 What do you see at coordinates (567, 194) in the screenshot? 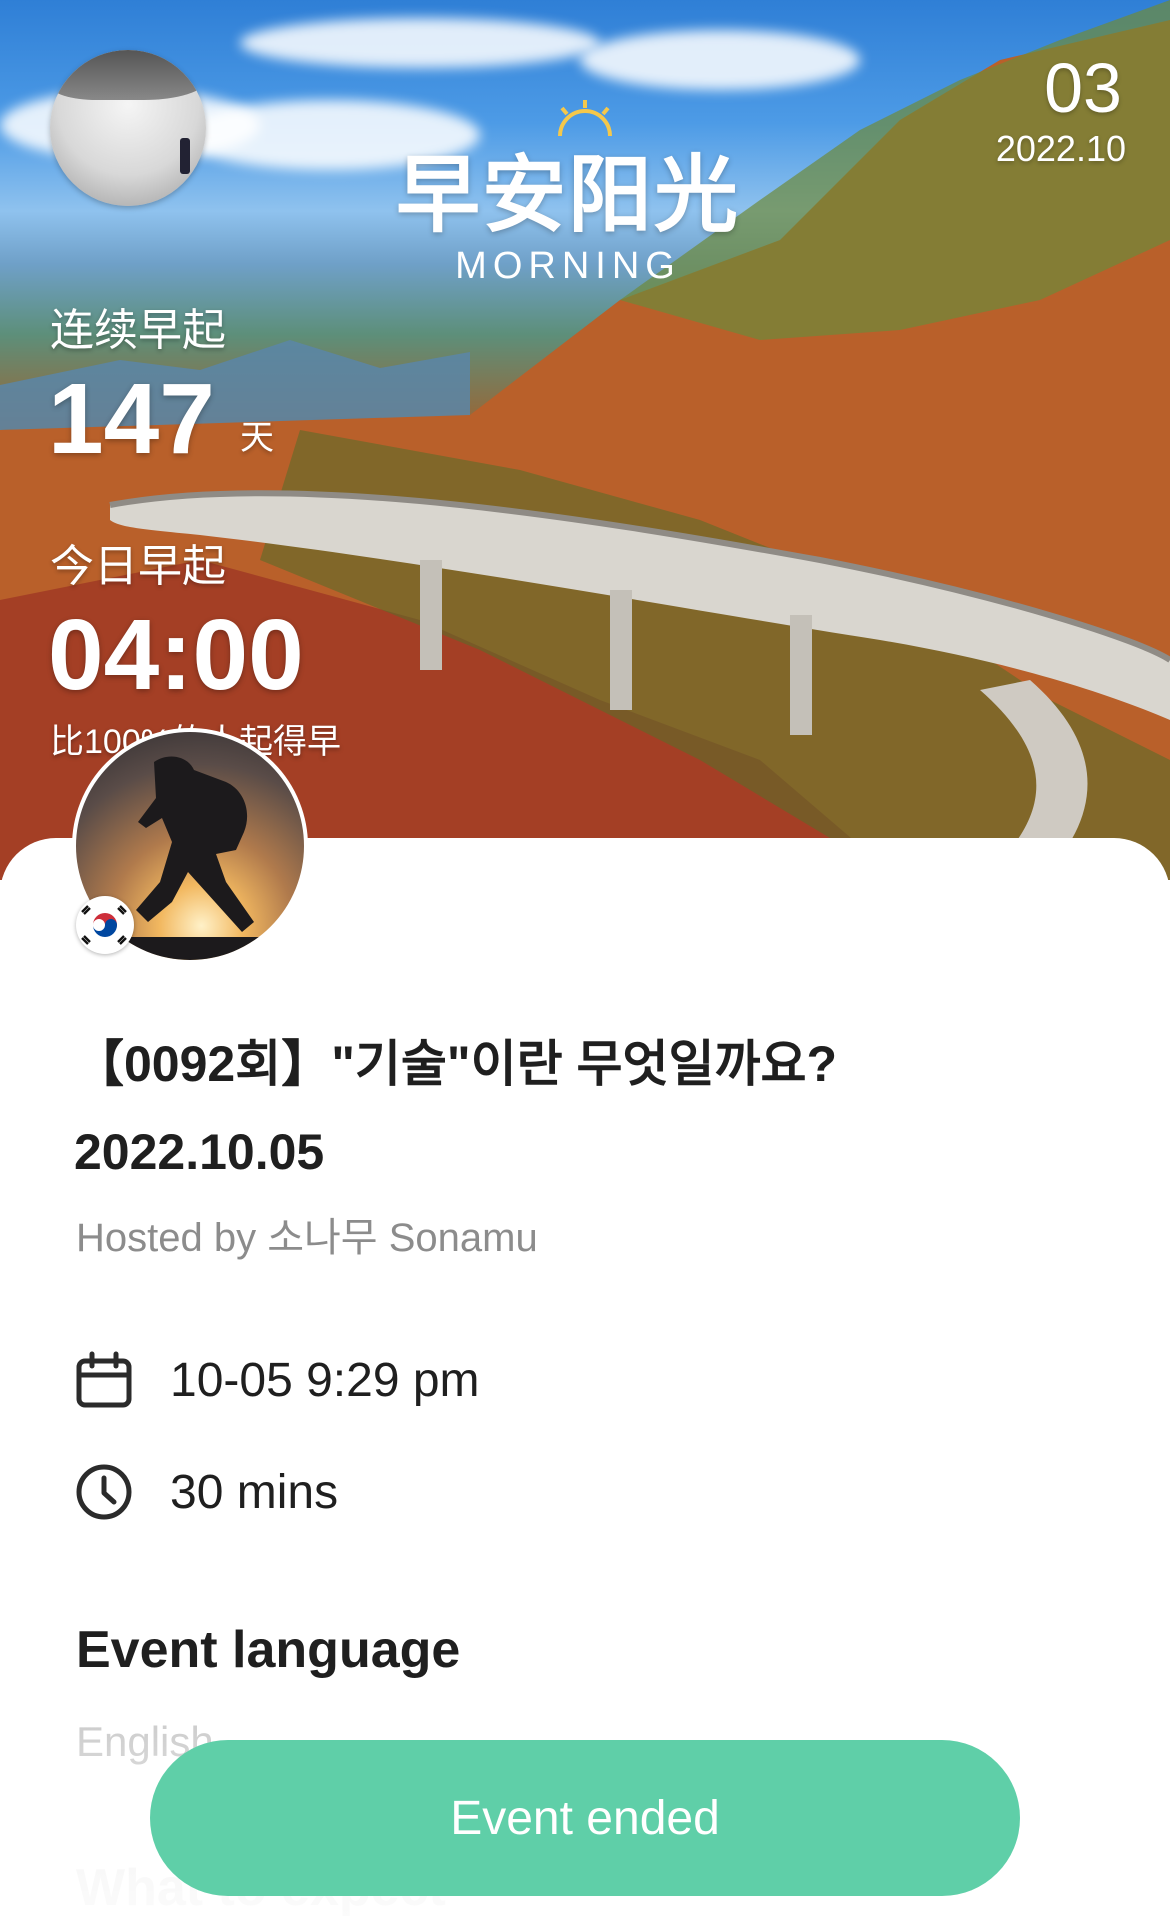
I see `brand-title: 早安阳光` at bounding box center [567, 194].